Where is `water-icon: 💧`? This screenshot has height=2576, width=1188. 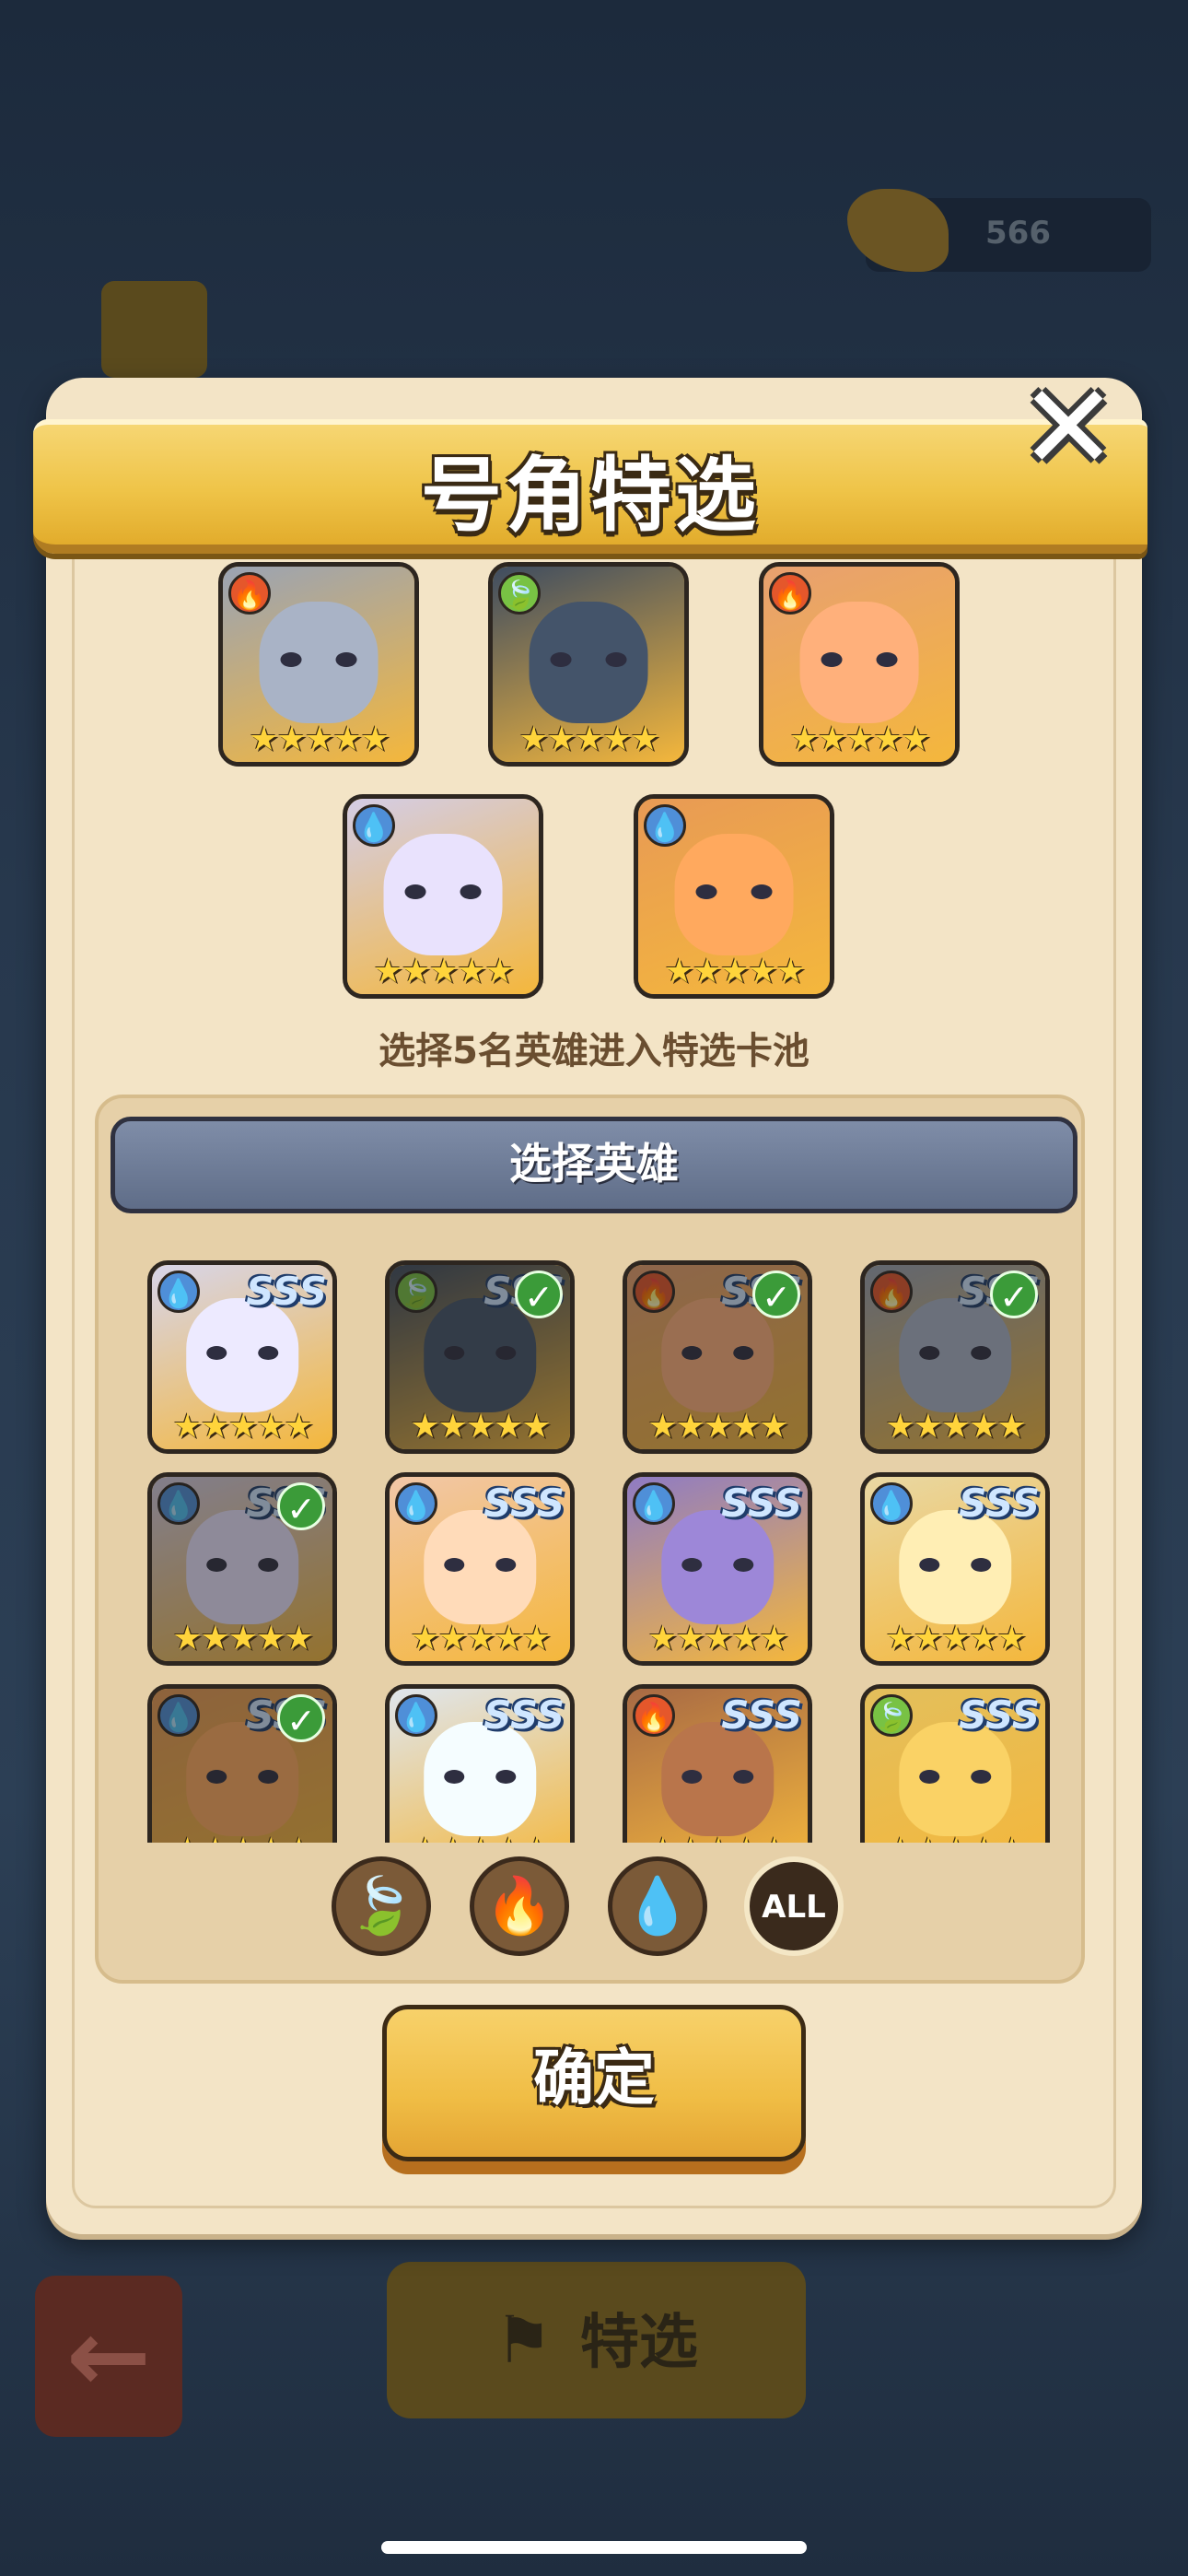
water-icon: 💧 is located at coordinates (658, 1906).